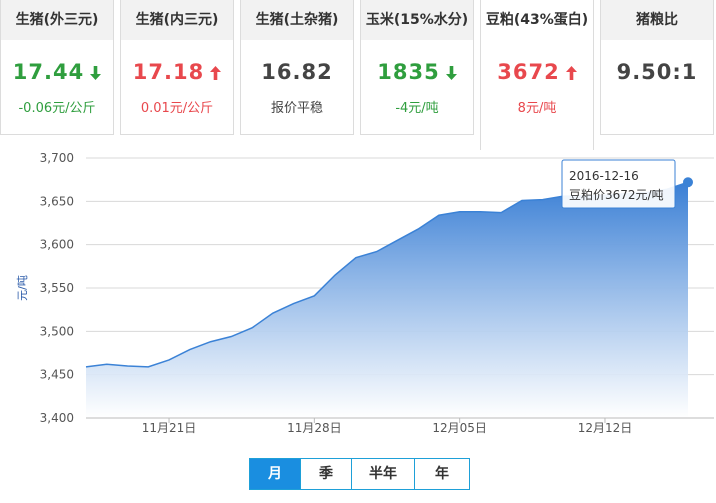 The height and width of the screenshot is (503, 716). I want to click on card-value: 1835, so click(417, 72).